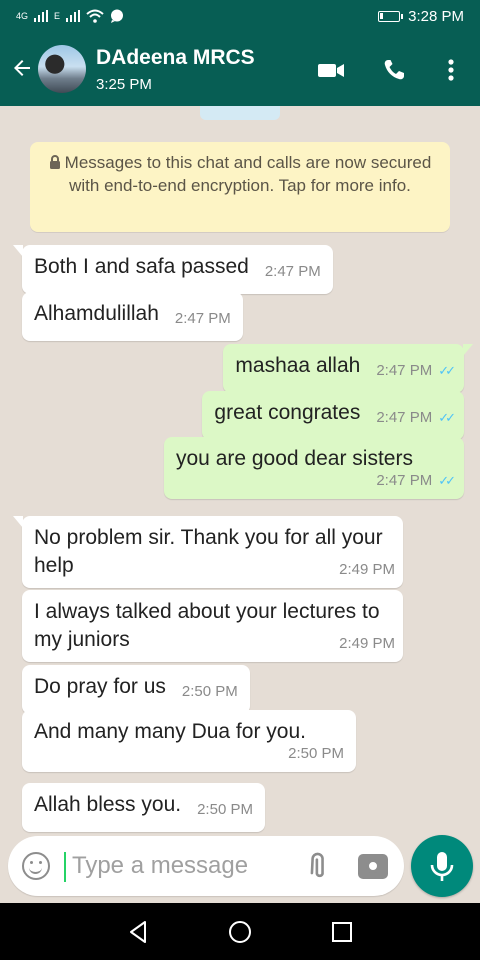  I want to click on nav-recents-icon, so click(342, 932).